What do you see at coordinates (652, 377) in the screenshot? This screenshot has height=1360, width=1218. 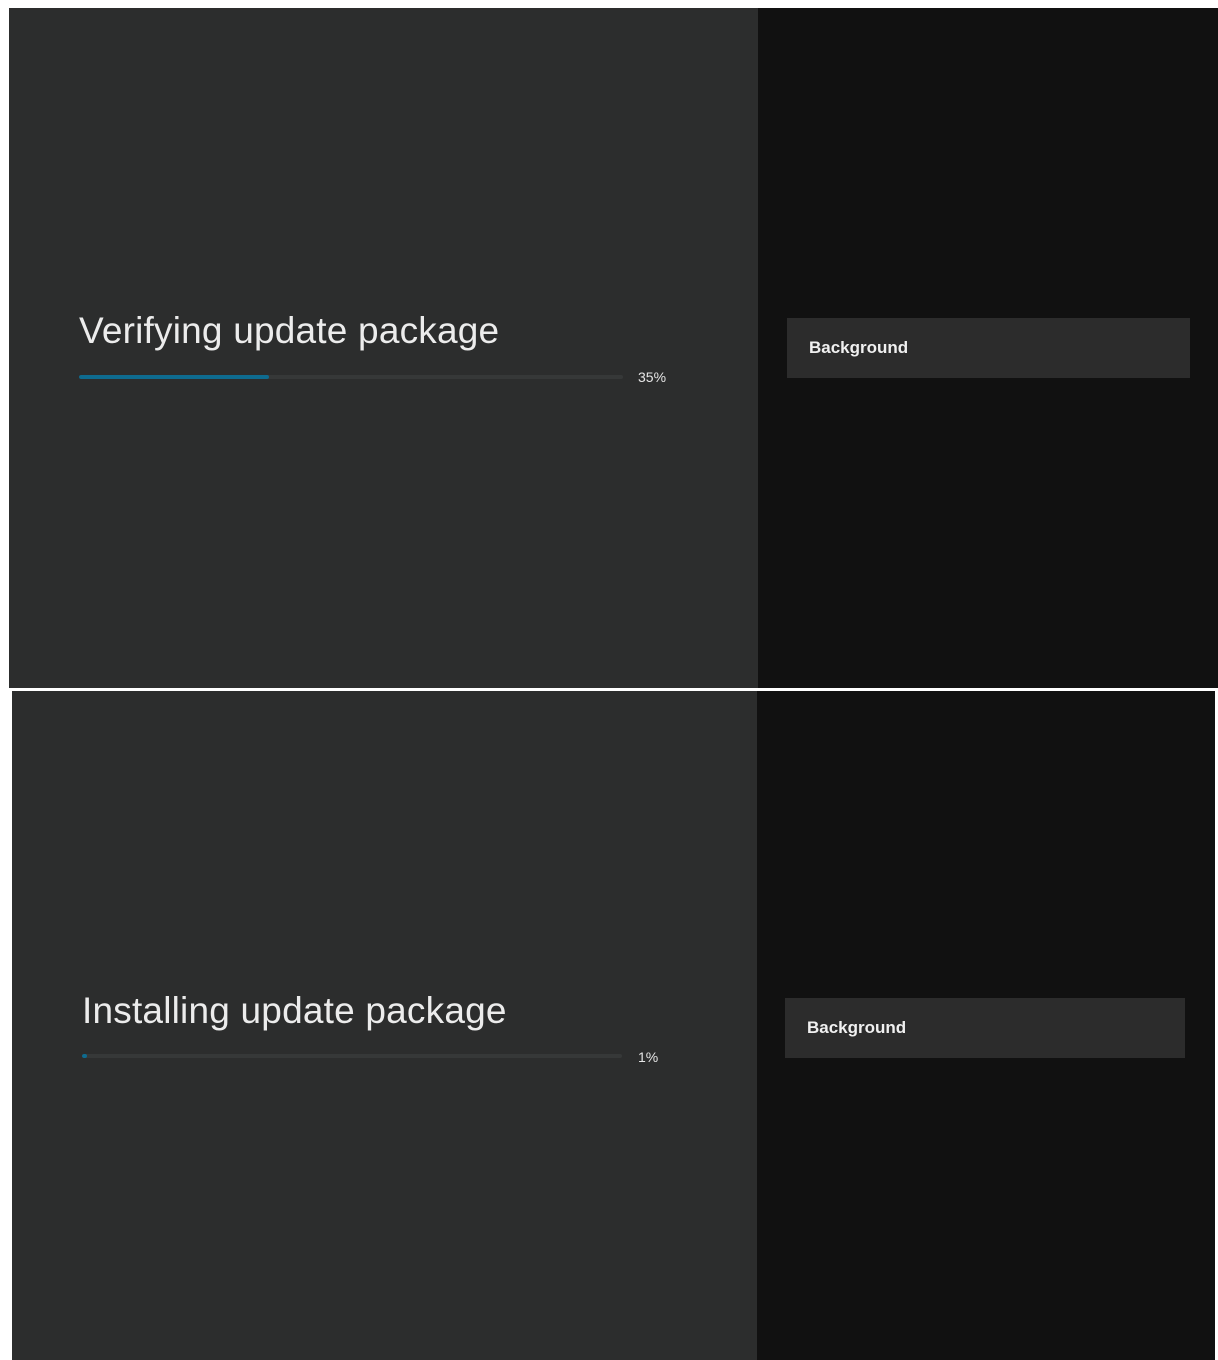 I see `progress-percent-label: 35%` at bounding box center [652, 377].